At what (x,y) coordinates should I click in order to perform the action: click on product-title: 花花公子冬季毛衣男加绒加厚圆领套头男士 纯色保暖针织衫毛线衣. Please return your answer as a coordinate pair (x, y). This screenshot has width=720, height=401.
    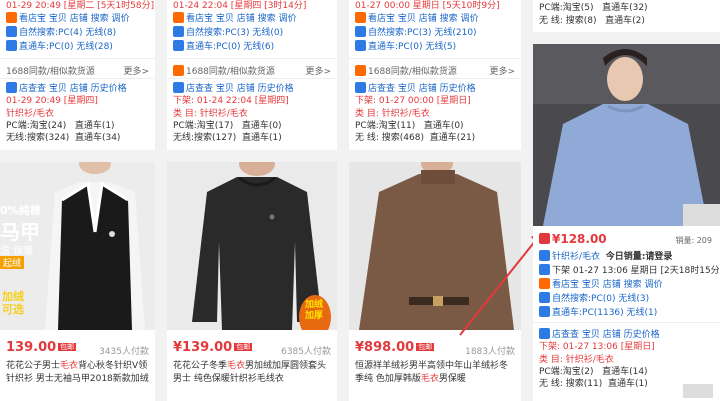
    Looking at the image, I should click on (252, 373).